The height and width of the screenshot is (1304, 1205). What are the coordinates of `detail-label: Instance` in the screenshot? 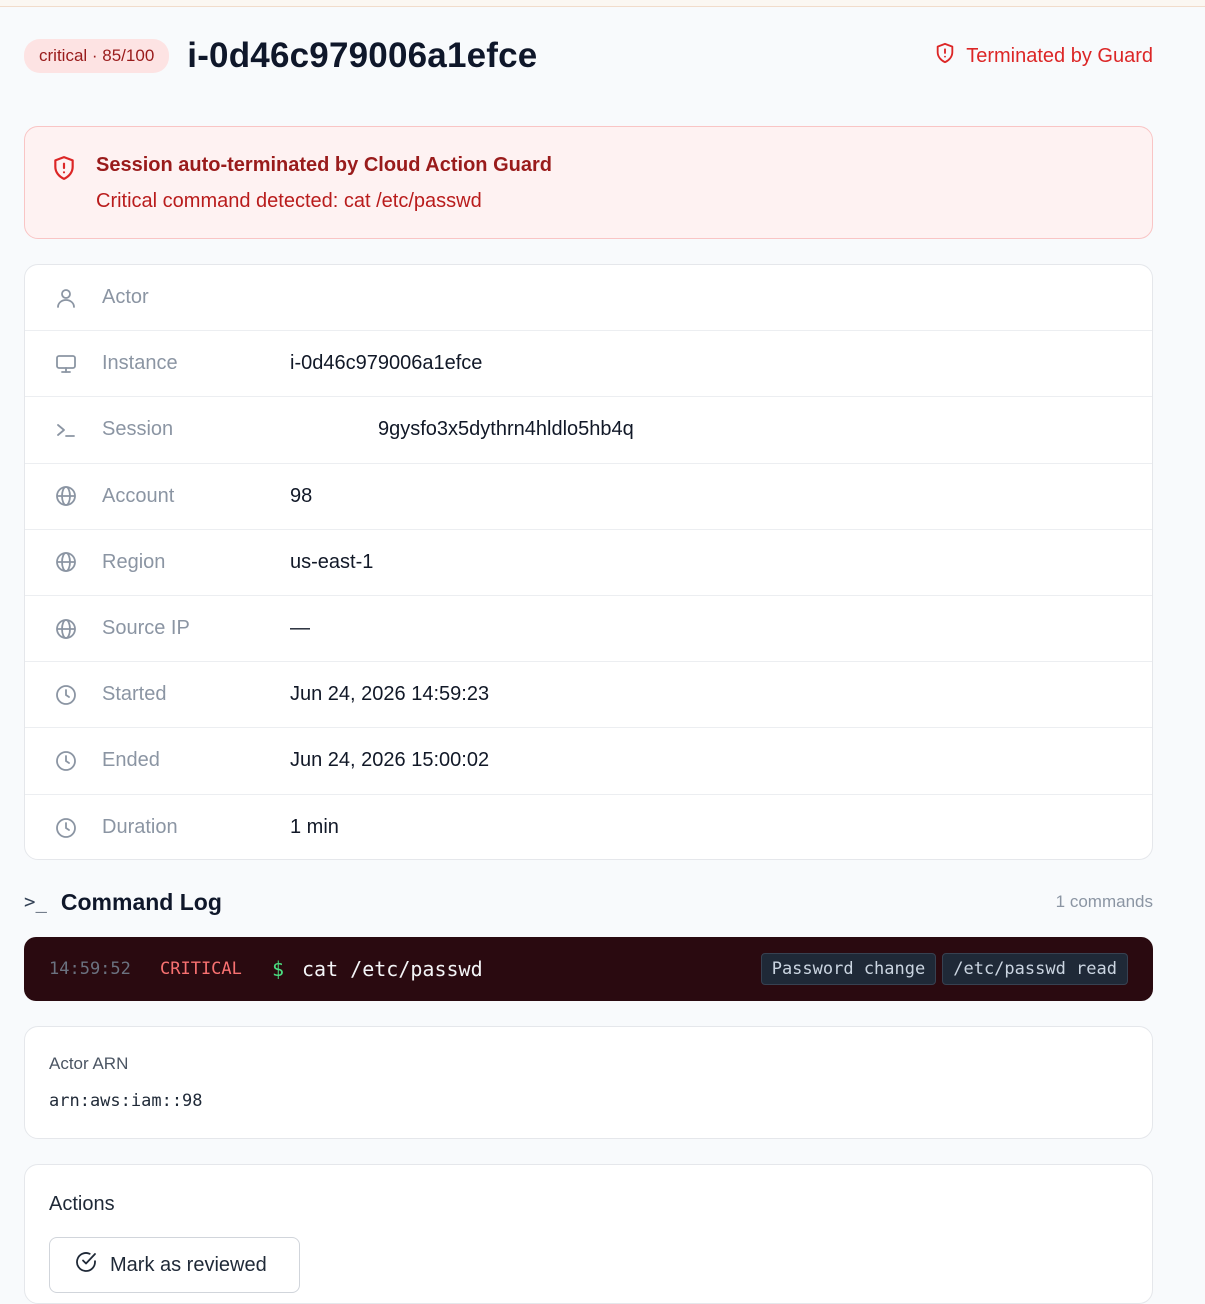 It's located at (140, 363).